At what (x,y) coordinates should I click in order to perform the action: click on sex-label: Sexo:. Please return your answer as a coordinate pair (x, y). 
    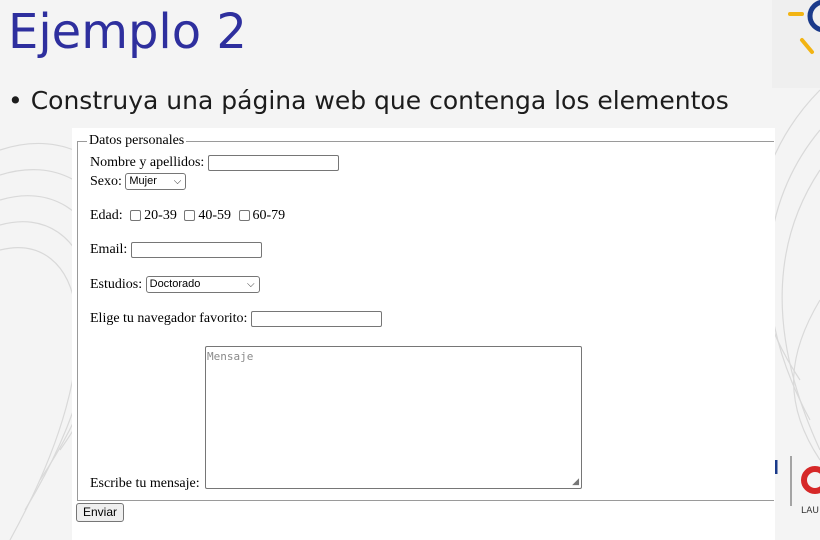
    Looking at the image, I should click on (106, 181).